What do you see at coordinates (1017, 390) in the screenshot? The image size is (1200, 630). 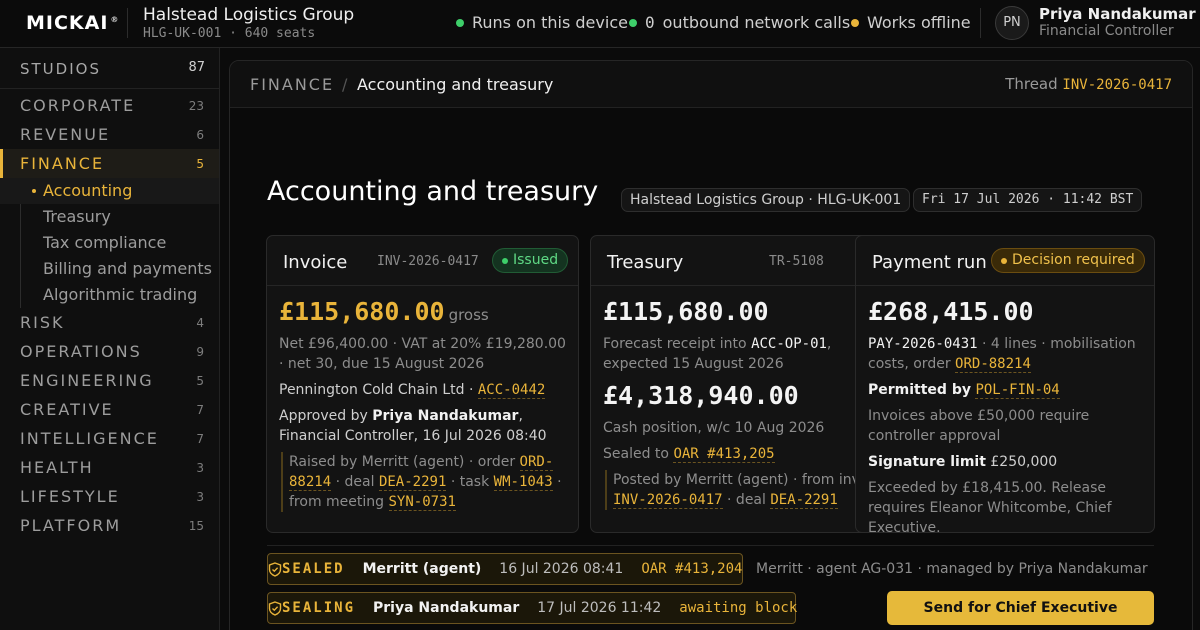 I see `policy-link: POL-FIN-04` at bounding box center [1017, 390].